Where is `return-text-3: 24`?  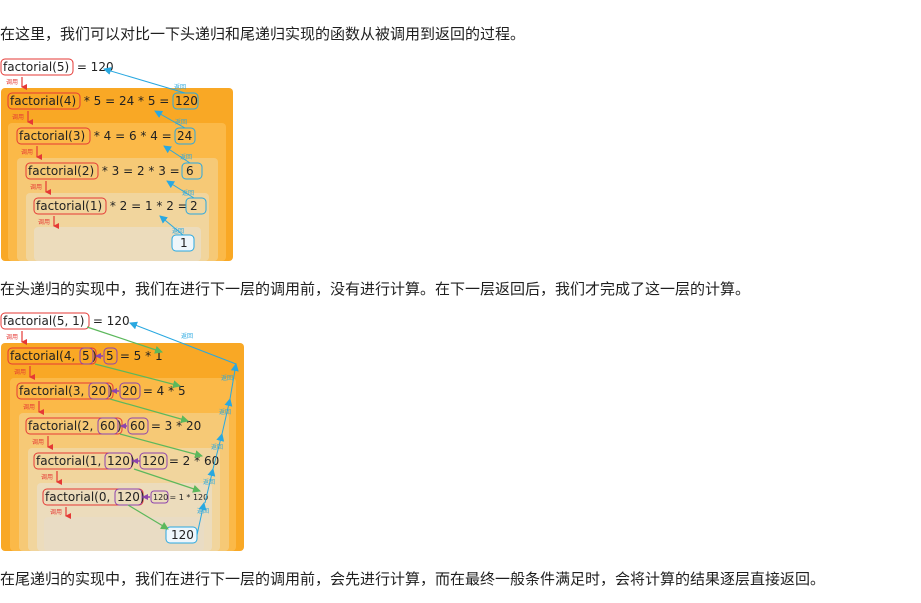
return-text-3: 24 is located at coordinates (184, 136).